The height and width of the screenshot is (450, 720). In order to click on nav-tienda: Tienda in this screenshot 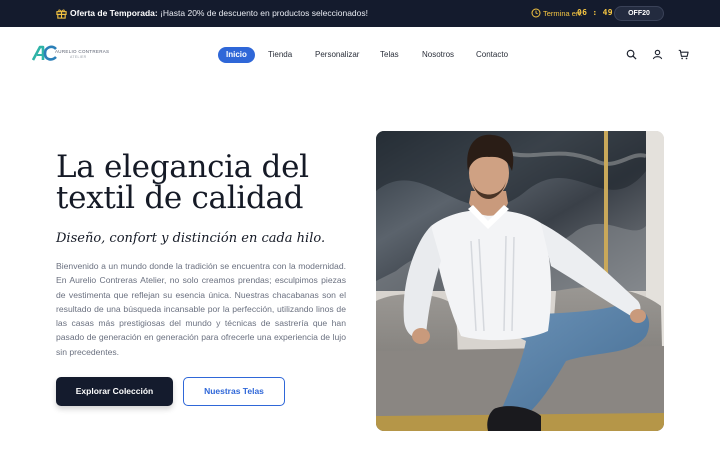, I will do `click(280, 55)`.